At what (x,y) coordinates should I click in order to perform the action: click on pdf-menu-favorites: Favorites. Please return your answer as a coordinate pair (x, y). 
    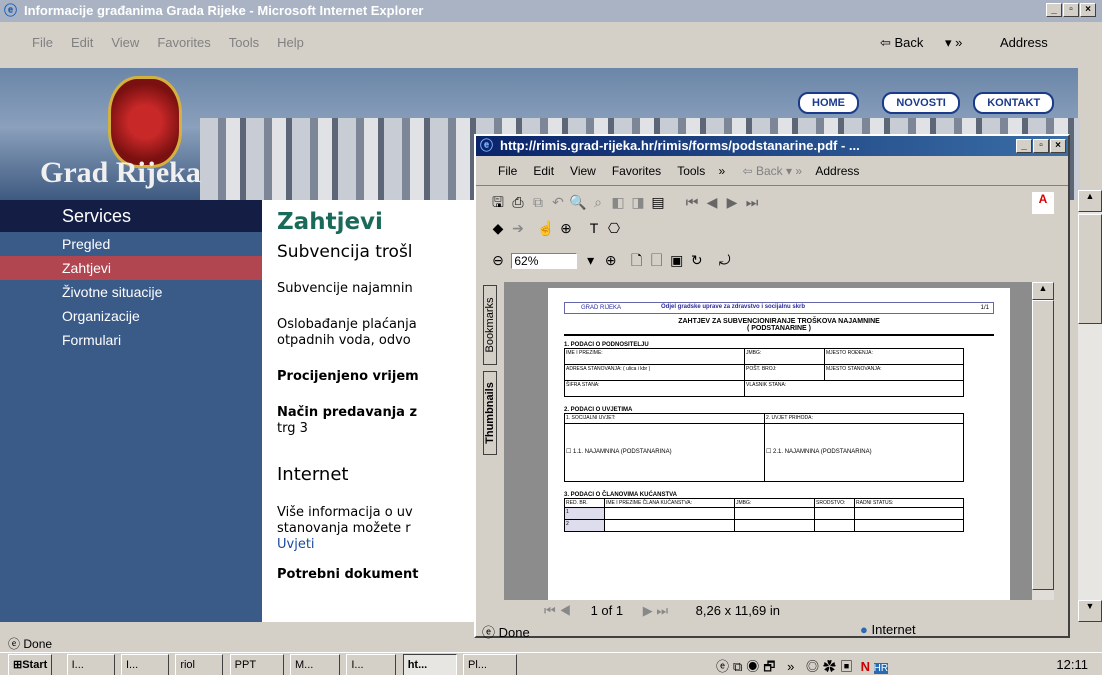
    Looking at the image, I should click on (636, 171).